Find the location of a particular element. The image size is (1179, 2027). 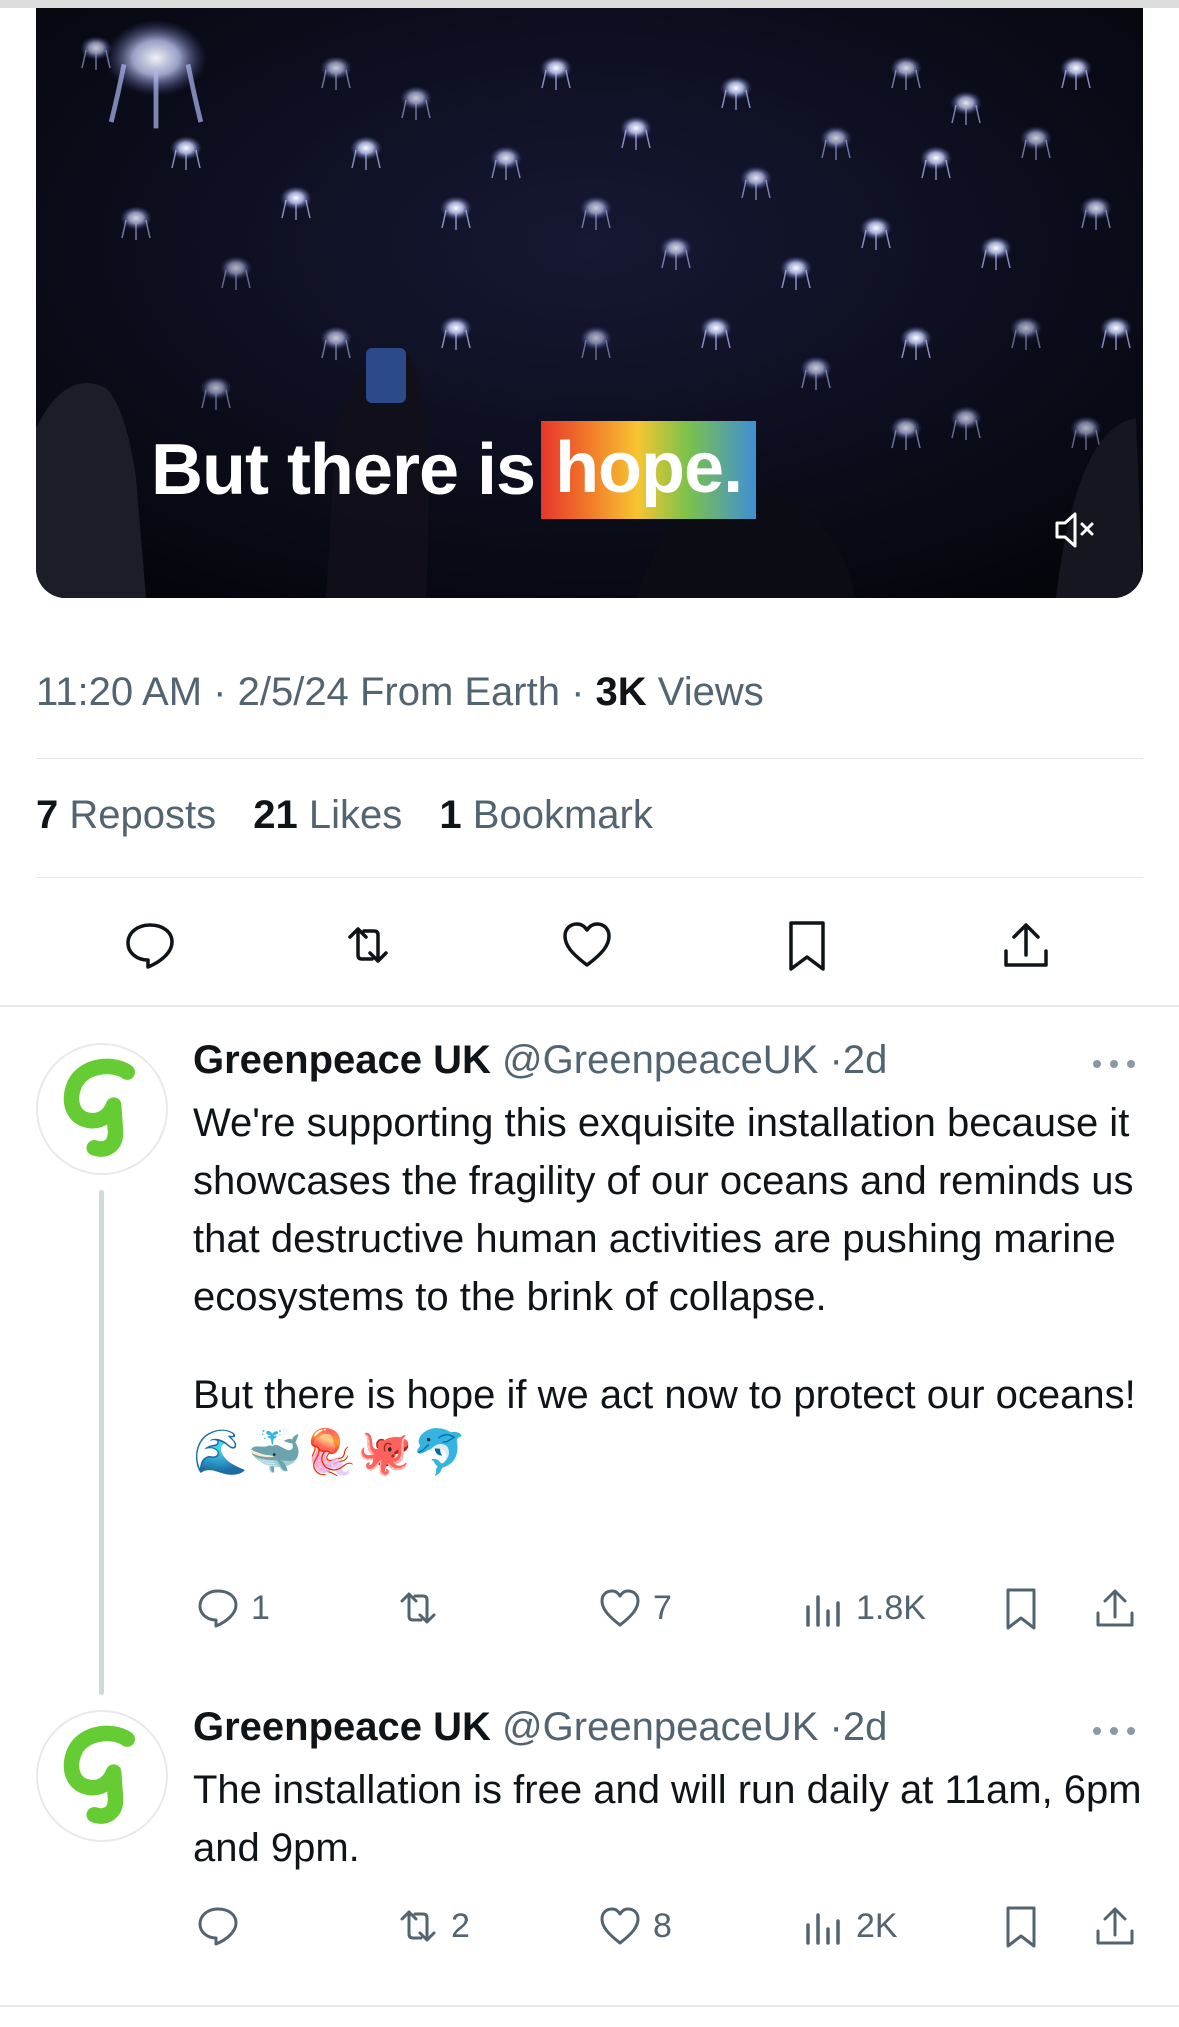

reposts-stat: 7 Reposts is located at coordinates (126, 815).